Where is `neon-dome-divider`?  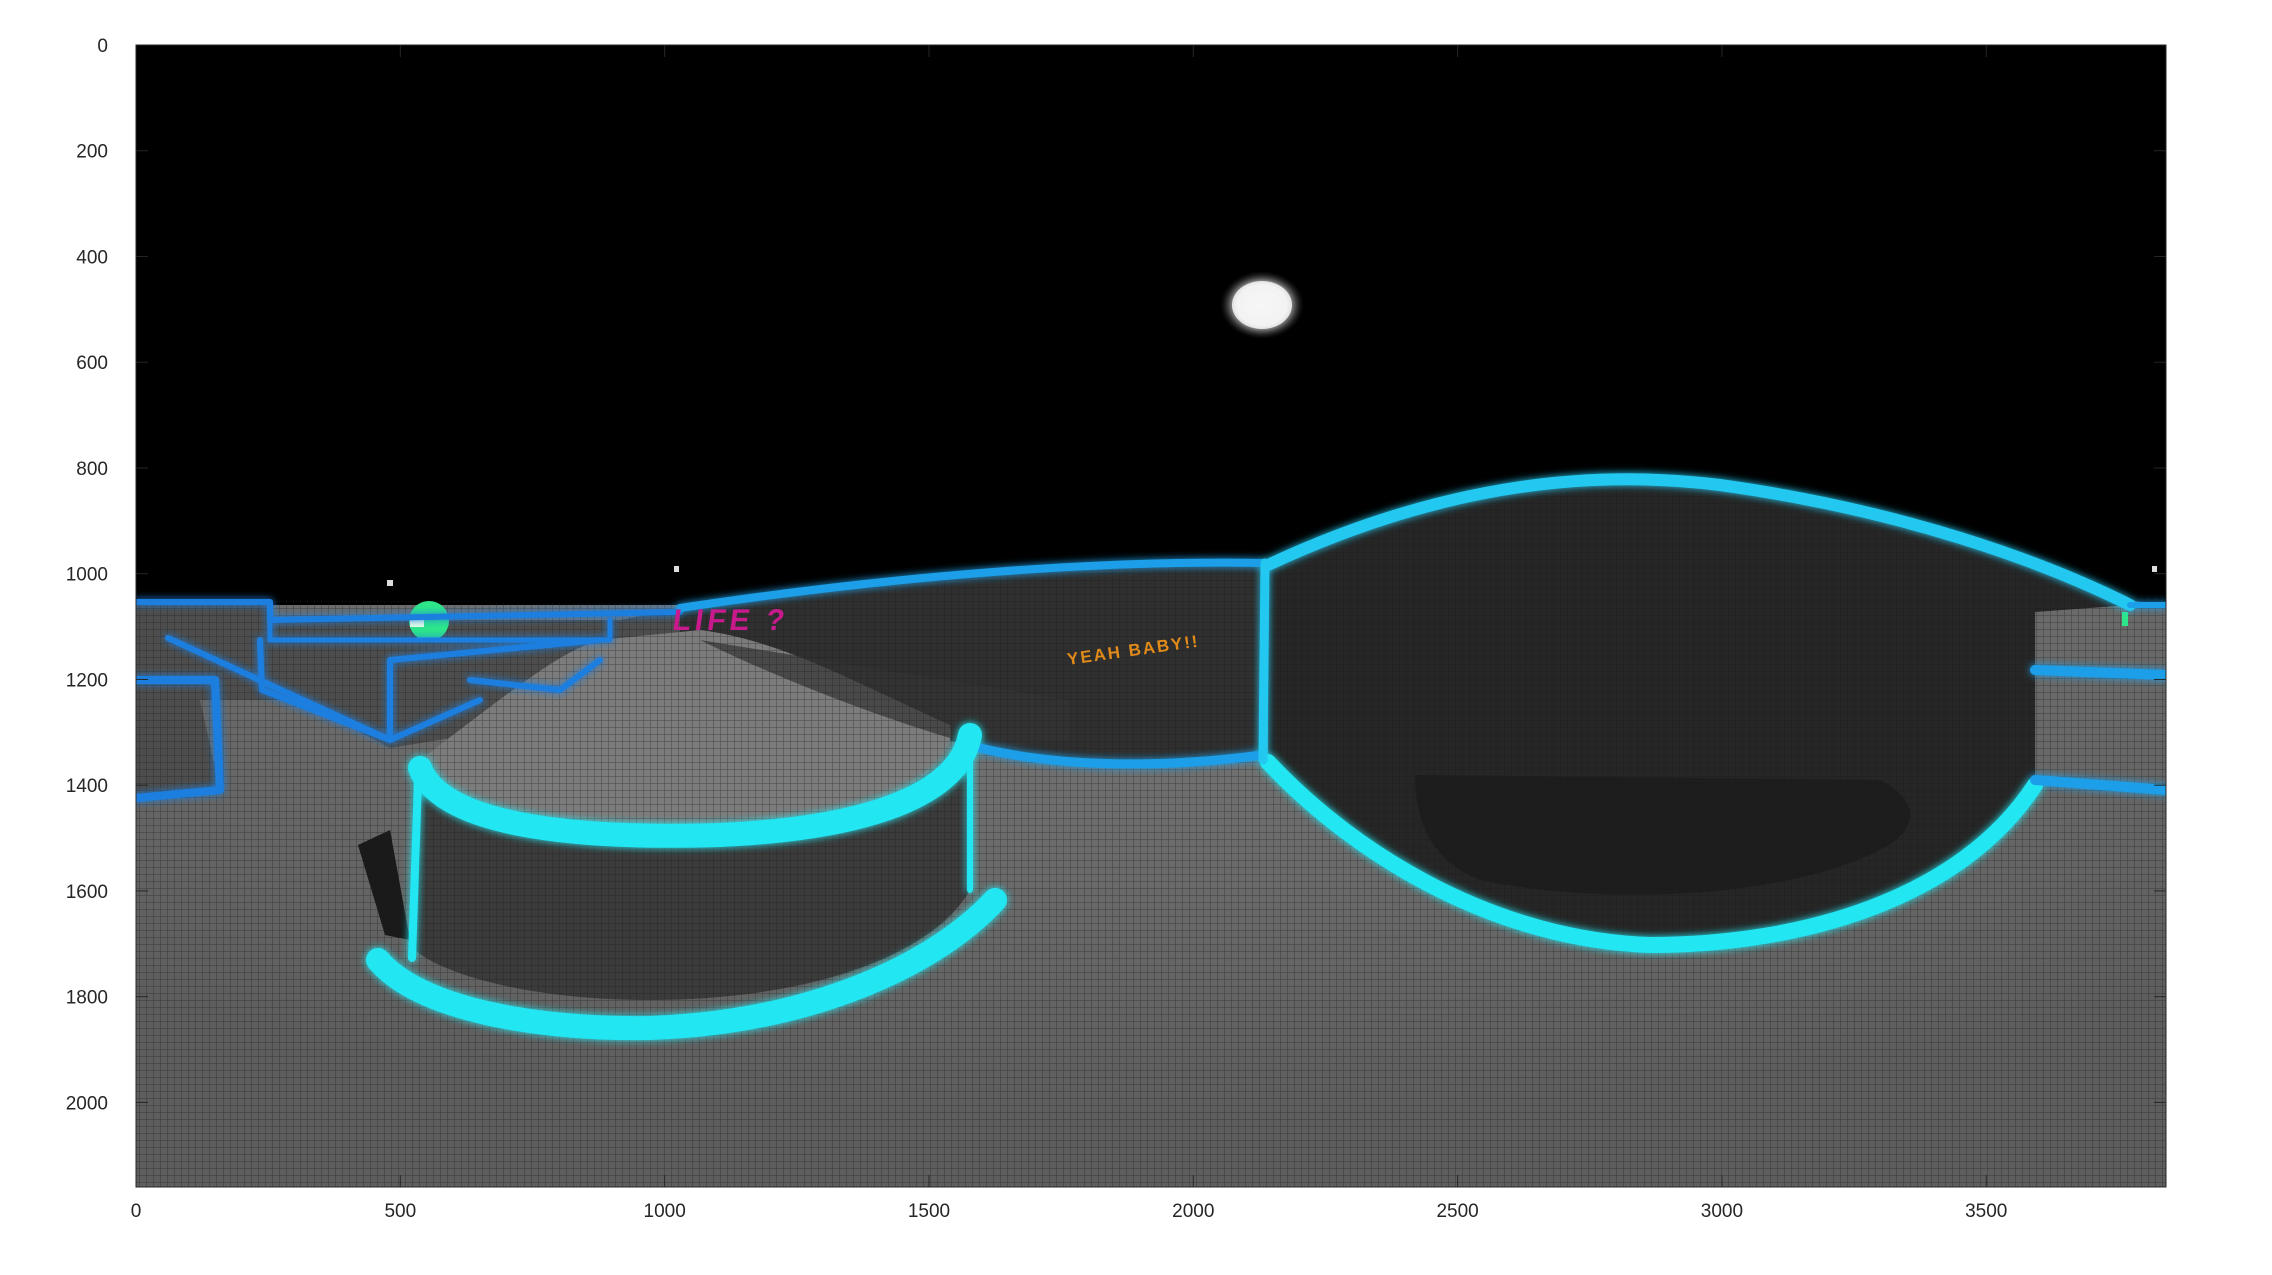 neon-dome-divider is located at coordinates (1264, 661).